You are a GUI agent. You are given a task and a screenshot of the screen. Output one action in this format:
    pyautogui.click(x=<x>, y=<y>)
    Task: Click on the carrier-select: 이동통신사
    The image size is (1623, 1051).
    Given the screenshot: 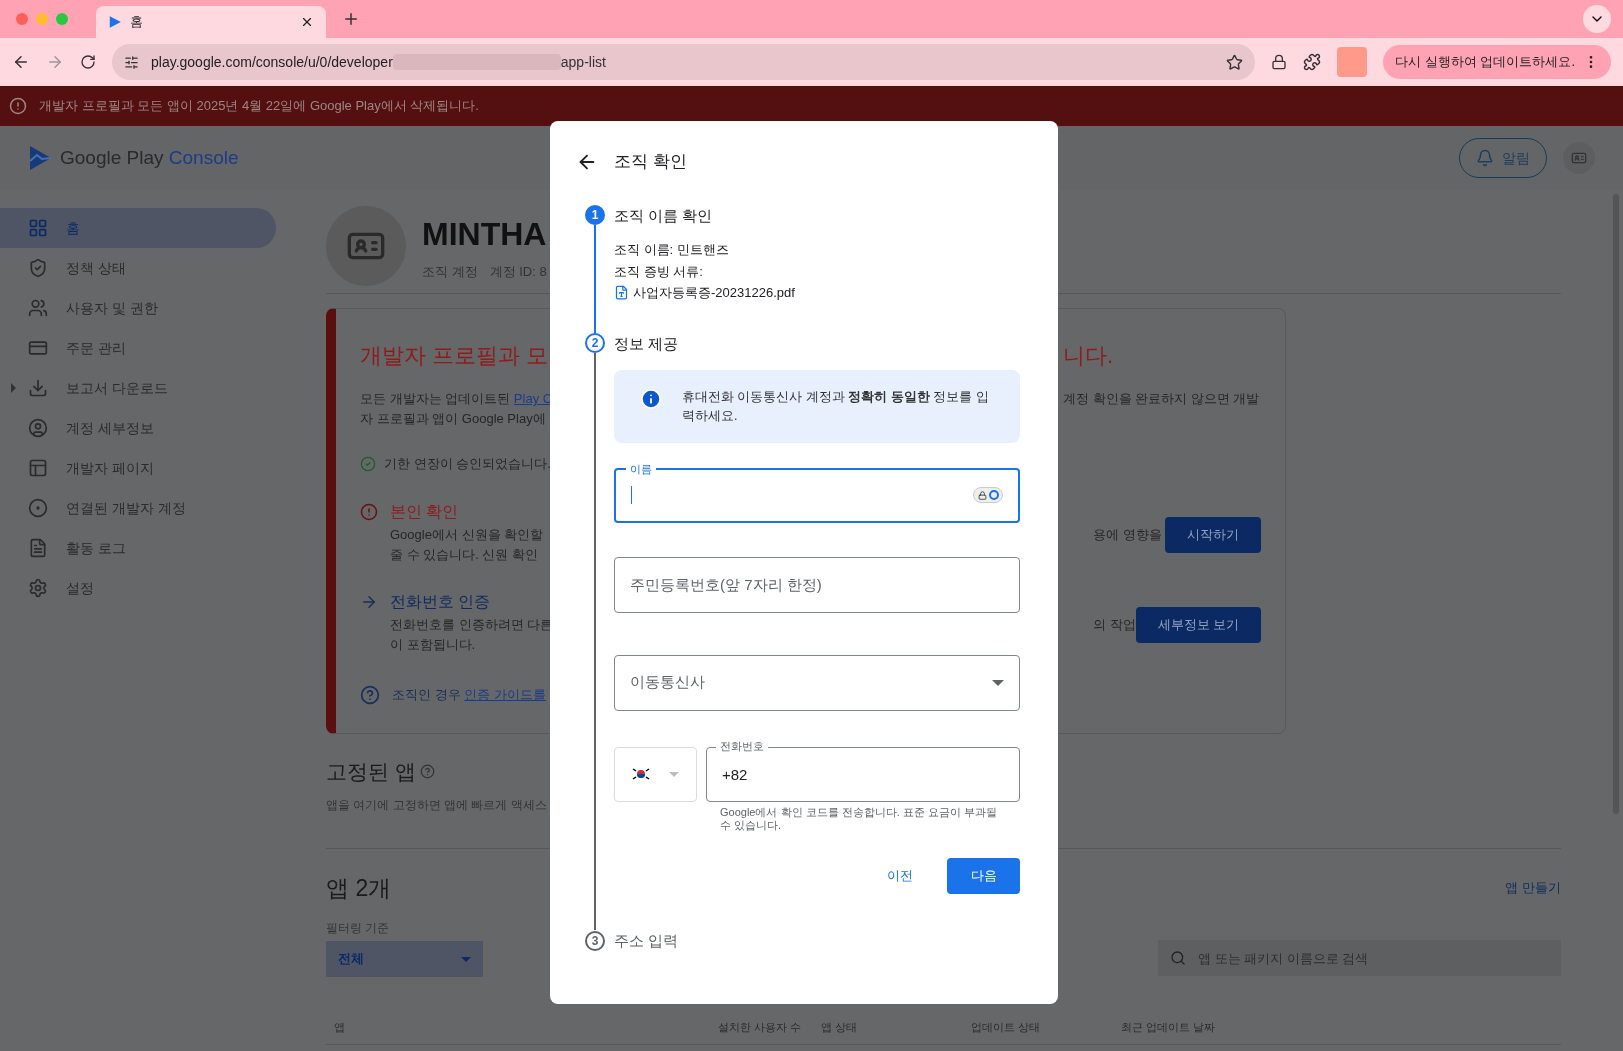 What is the action you would take?
    pyautogui.click(x=817, y=682)
    